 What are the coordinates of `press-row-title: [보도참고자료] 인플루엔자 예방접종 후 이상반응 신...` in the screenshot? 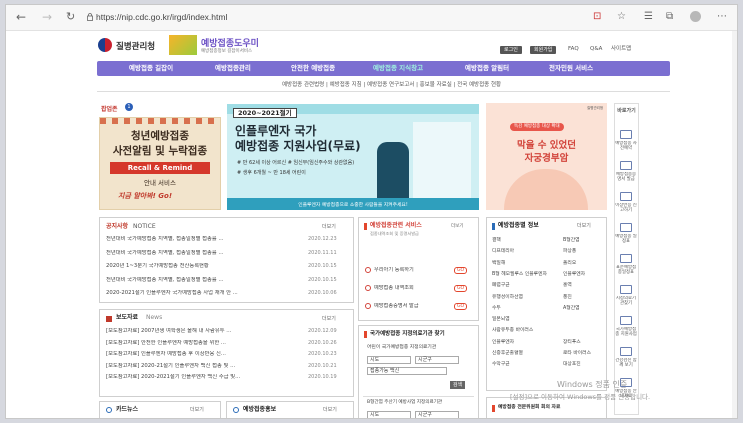 It's located at (204, 354).